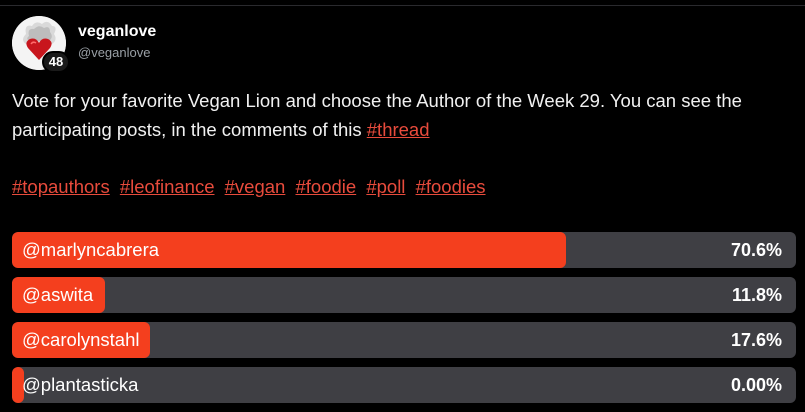  Describe the element at coordinates (61, 186) in the screenshot. I see `hashtag-link: #topauthors` at that location.